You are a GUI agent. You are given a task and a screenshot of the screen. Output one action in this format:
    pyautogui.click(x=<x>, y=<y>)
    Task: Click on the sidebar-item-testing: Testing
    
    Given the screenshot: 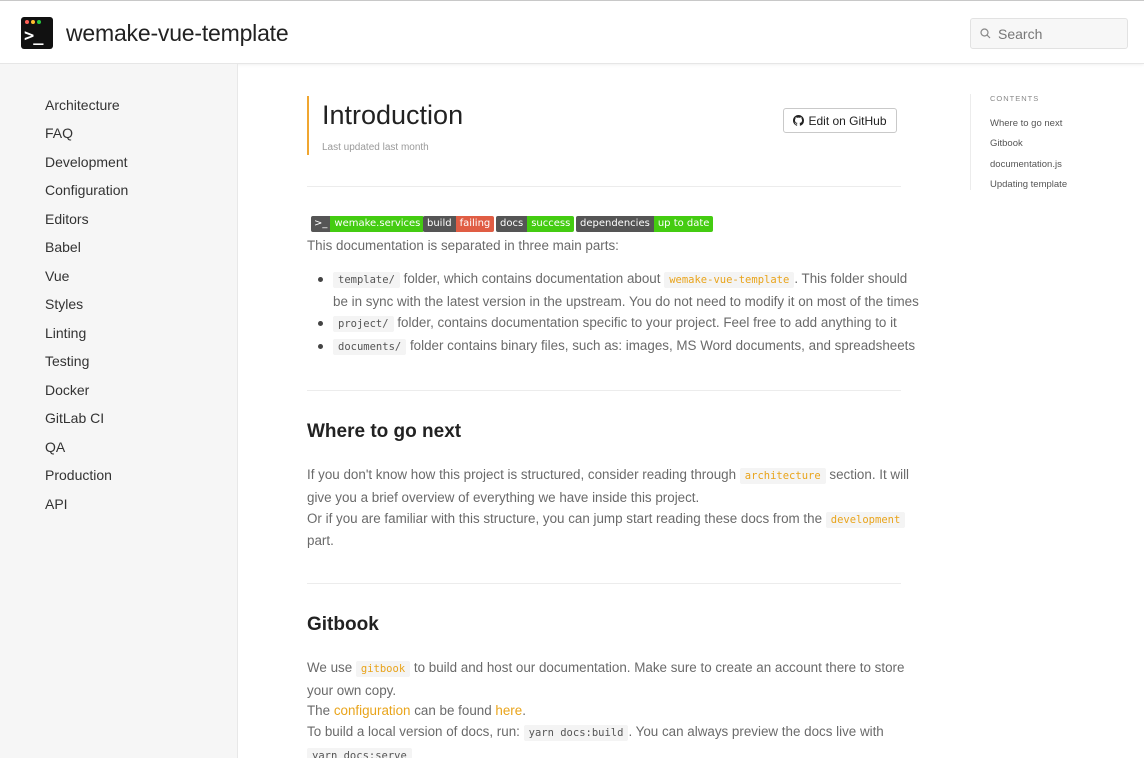 What is the action you would take?
    pyautogui.click(x=67, y=361)
    